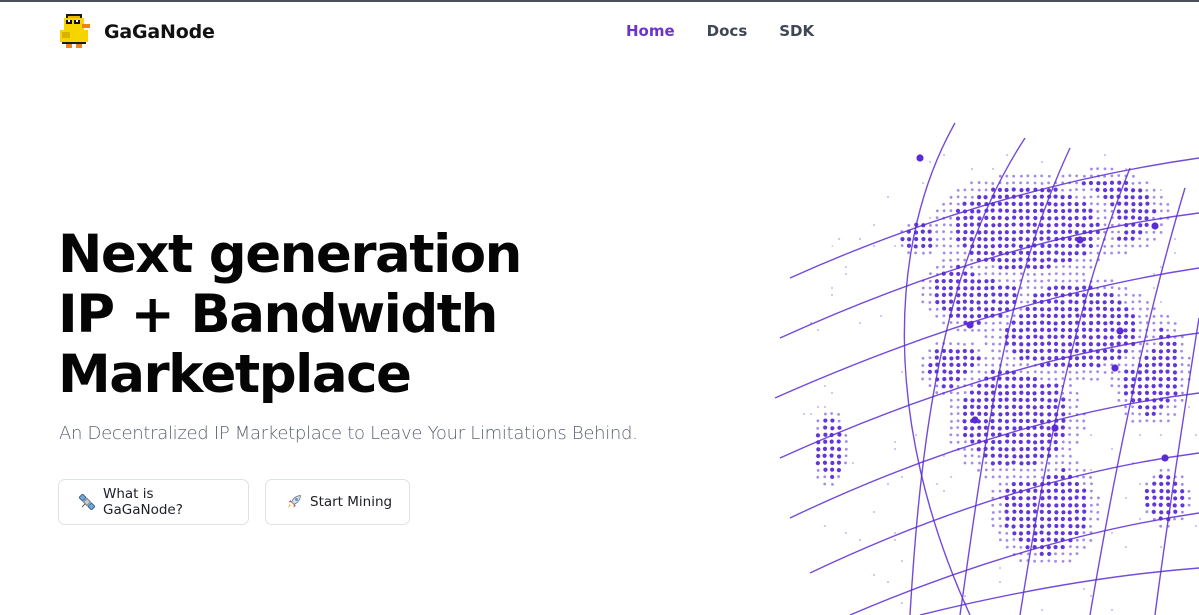  I want to click on what-is-gaganode-button: What is GaGaNode?, so click(153, 502).